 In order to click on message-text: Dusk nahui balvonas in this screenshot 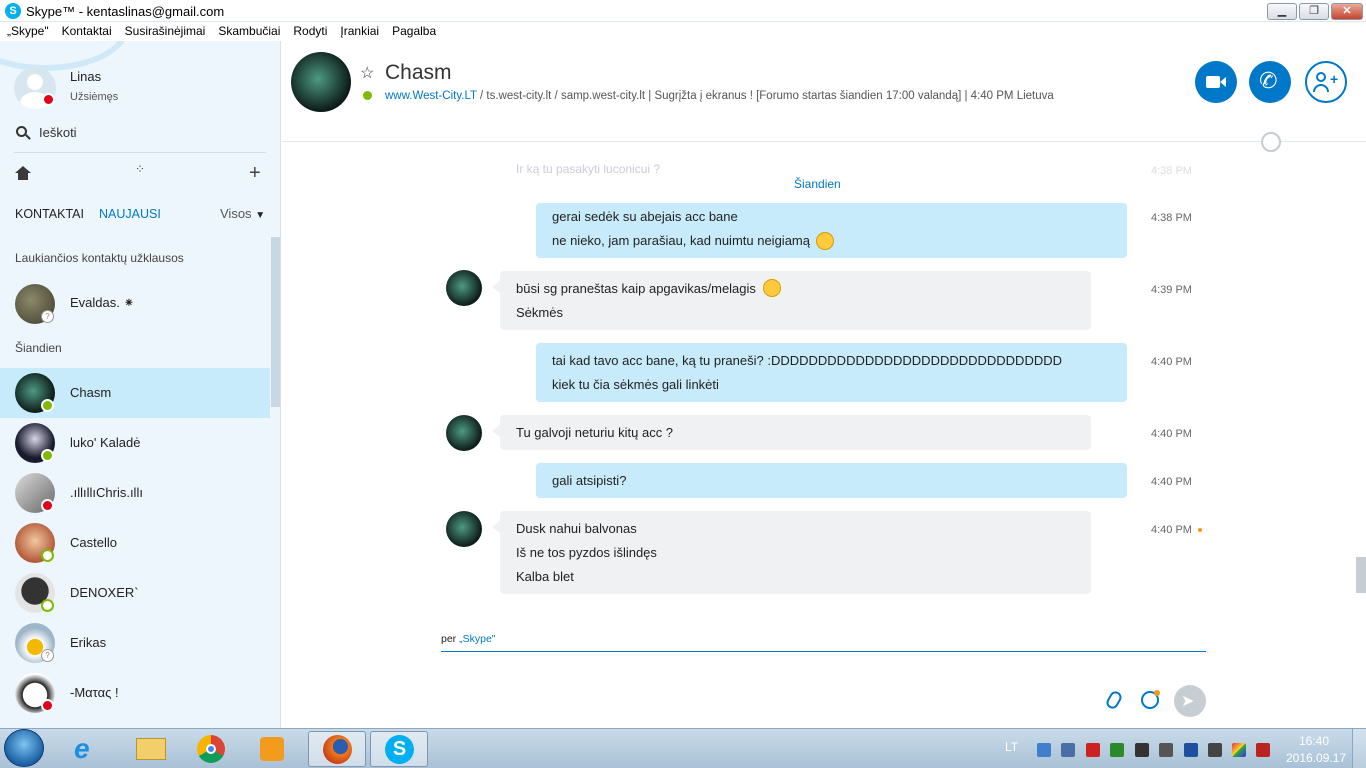, I will do `click(576, 528)`.